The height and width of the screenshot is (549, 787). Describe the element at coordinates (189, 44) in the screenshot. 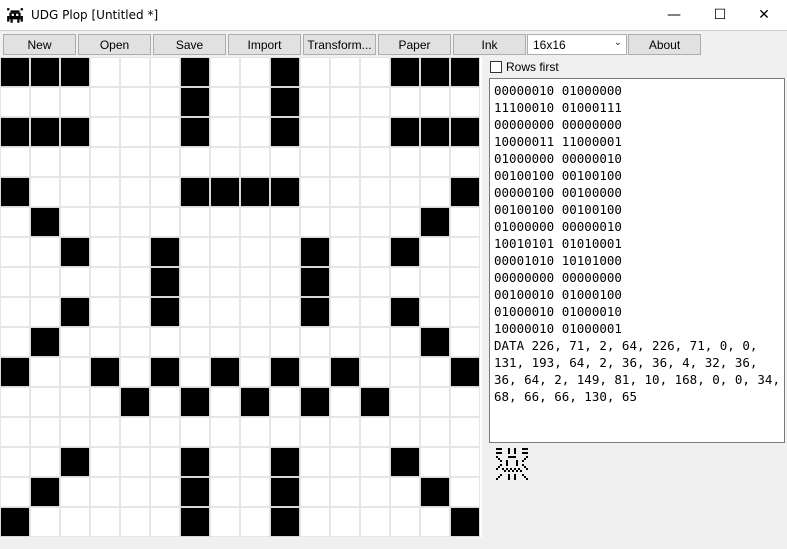

I see `save-button: Save` at that location.